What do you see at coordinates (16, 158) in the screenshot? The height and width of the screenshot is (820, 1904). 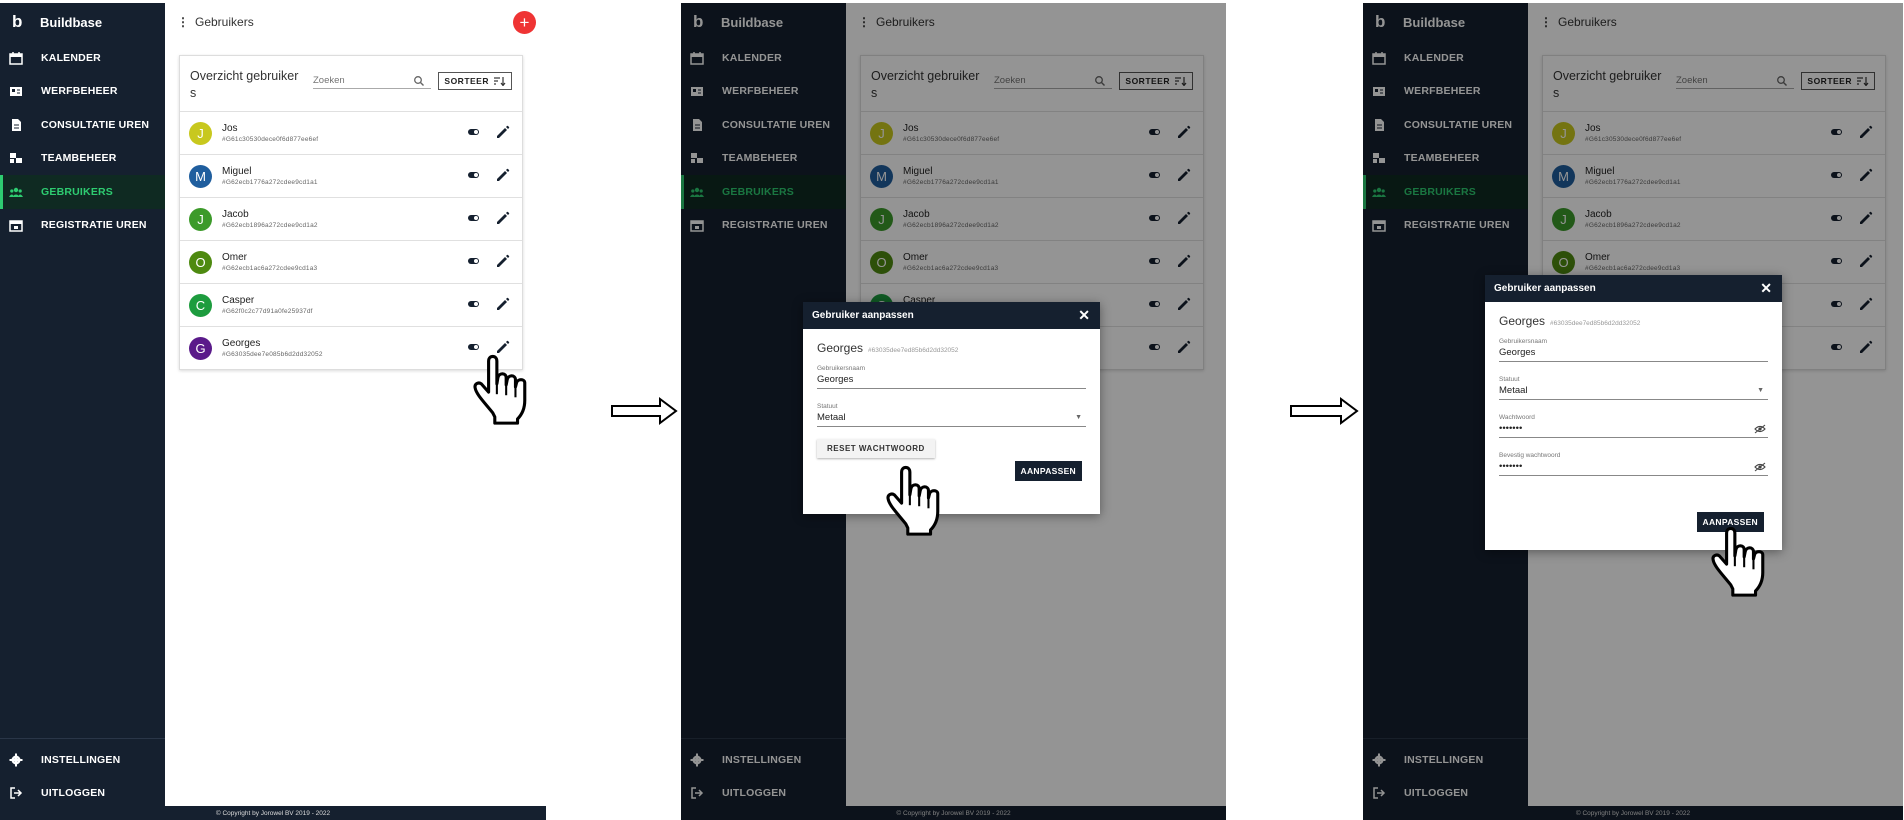 I see `team-icon` at bounding box center [16, 158].